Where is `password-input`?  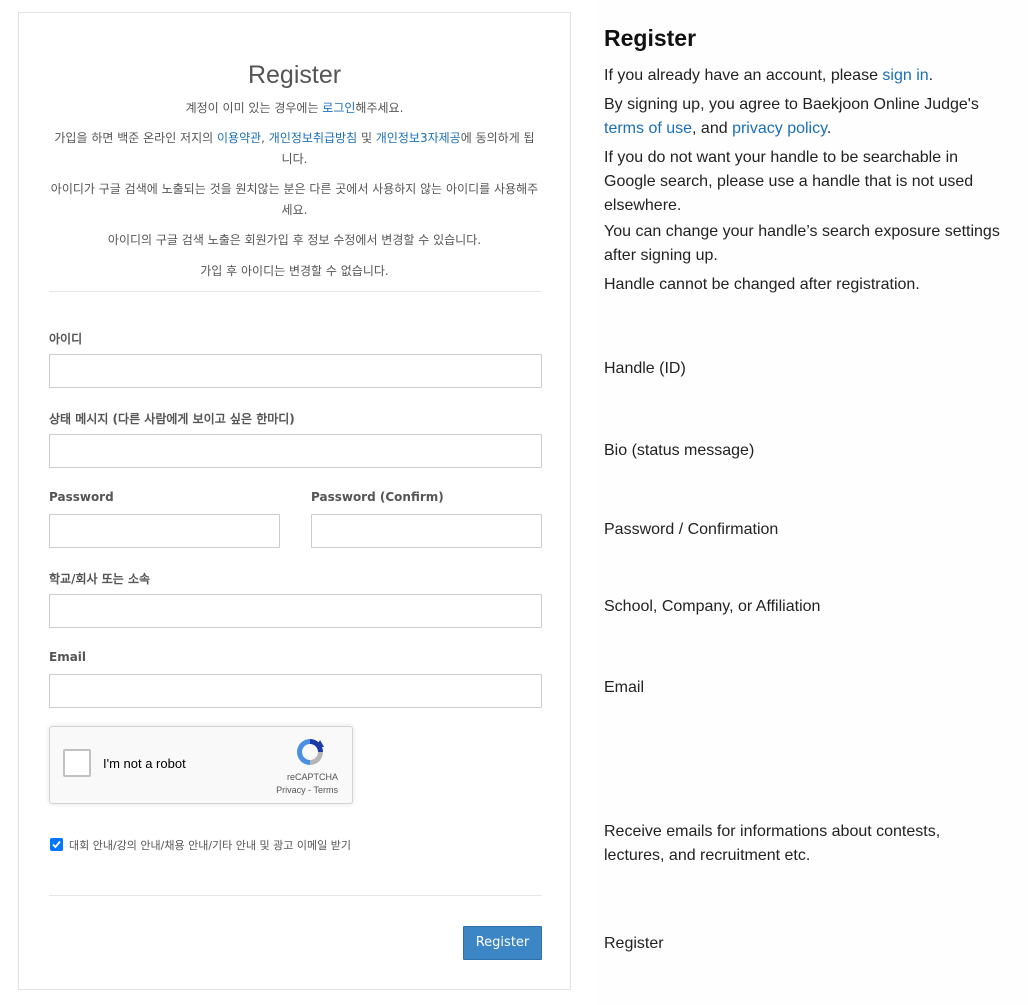 password-input is located at coordinates (164, 531).